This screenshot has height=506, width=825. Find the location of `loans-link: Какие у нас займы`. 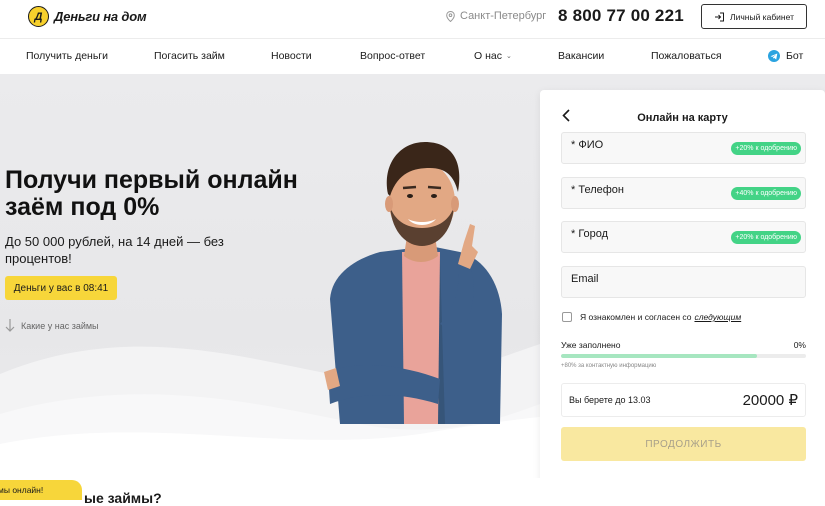

loans-link: Какие у нас займы is located at coordinates (52, 325).